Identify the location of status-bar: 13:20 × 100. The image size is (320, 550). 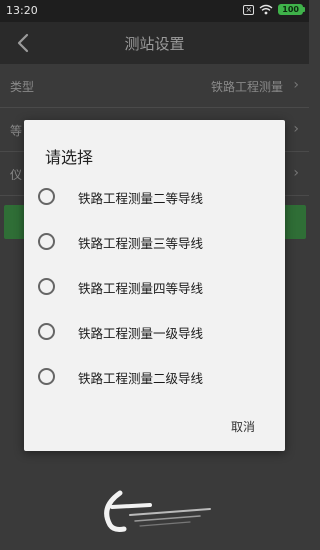
(154, 11).